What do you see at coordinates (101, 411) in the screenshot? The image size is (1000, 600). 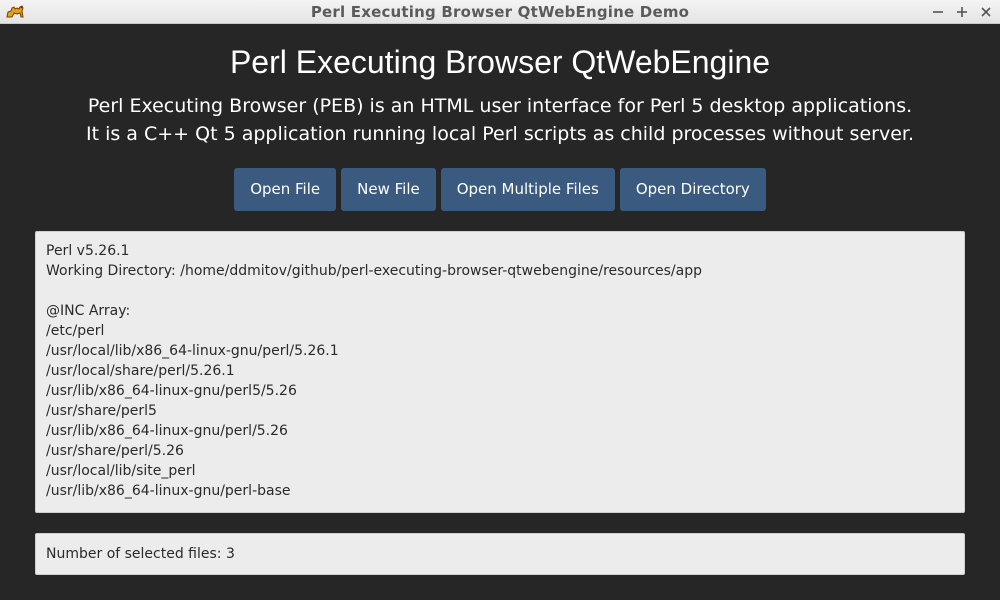 I see `inc-path: /usr/share/perl5` at bounding box center [101, 411].